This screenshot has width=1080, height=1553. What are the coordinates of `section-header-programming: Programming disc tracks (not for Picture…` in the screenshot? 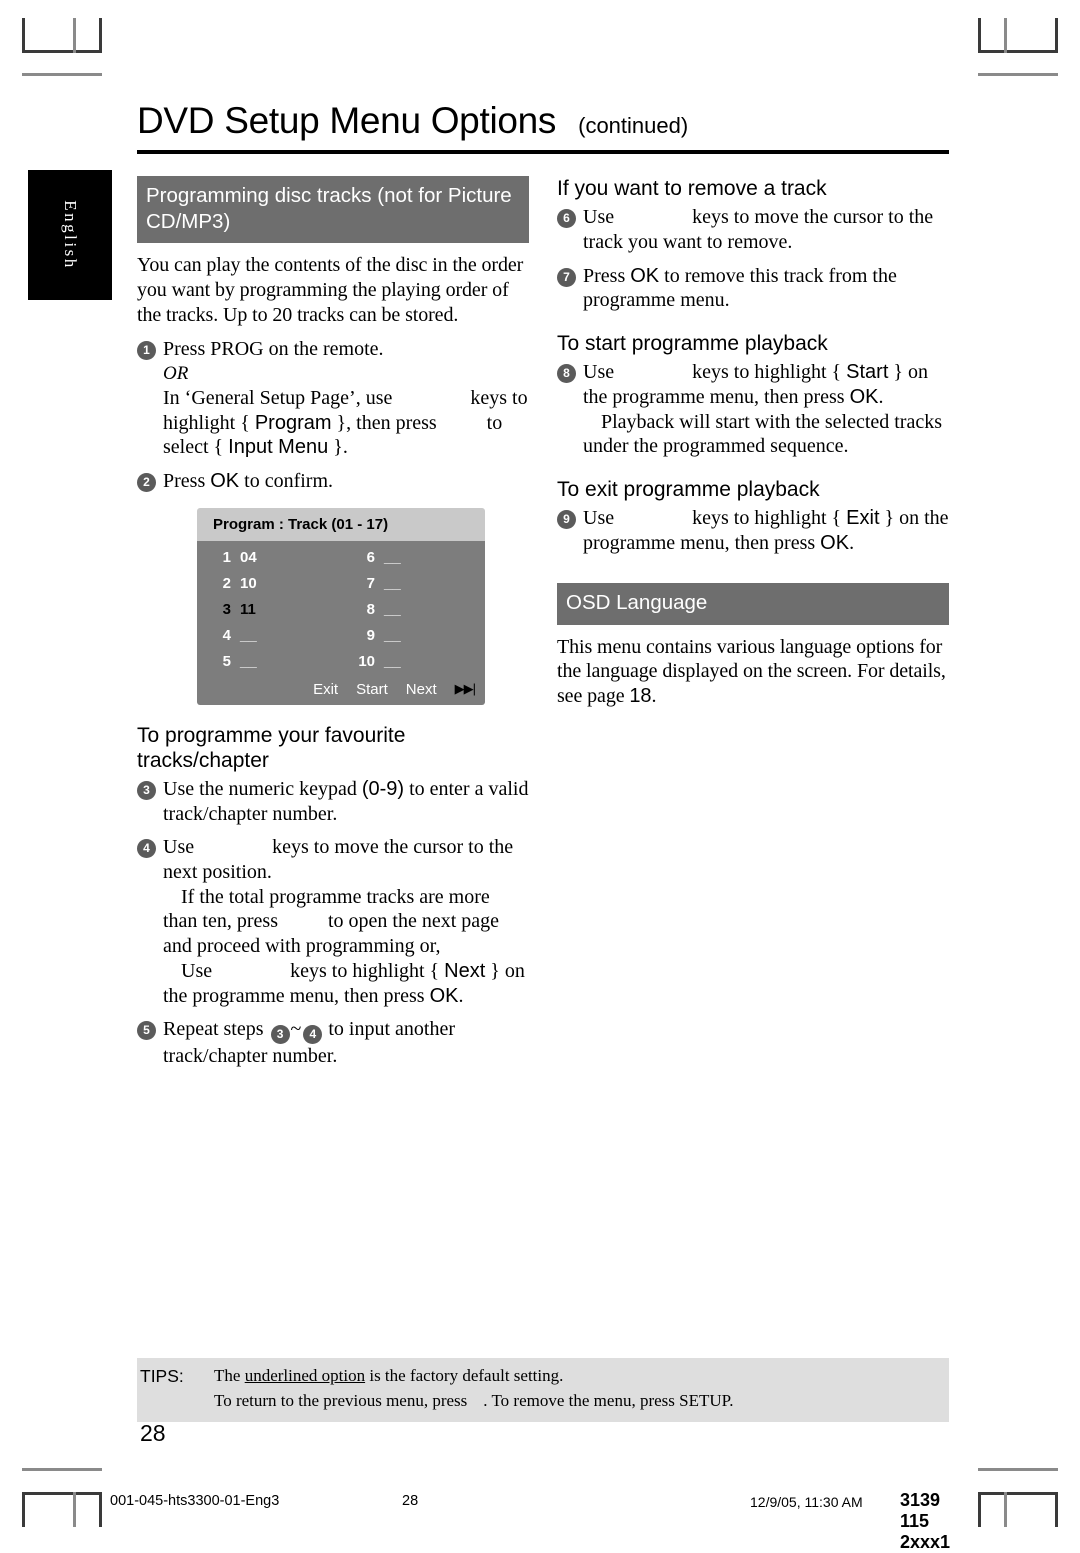 It's located at (333, 210).